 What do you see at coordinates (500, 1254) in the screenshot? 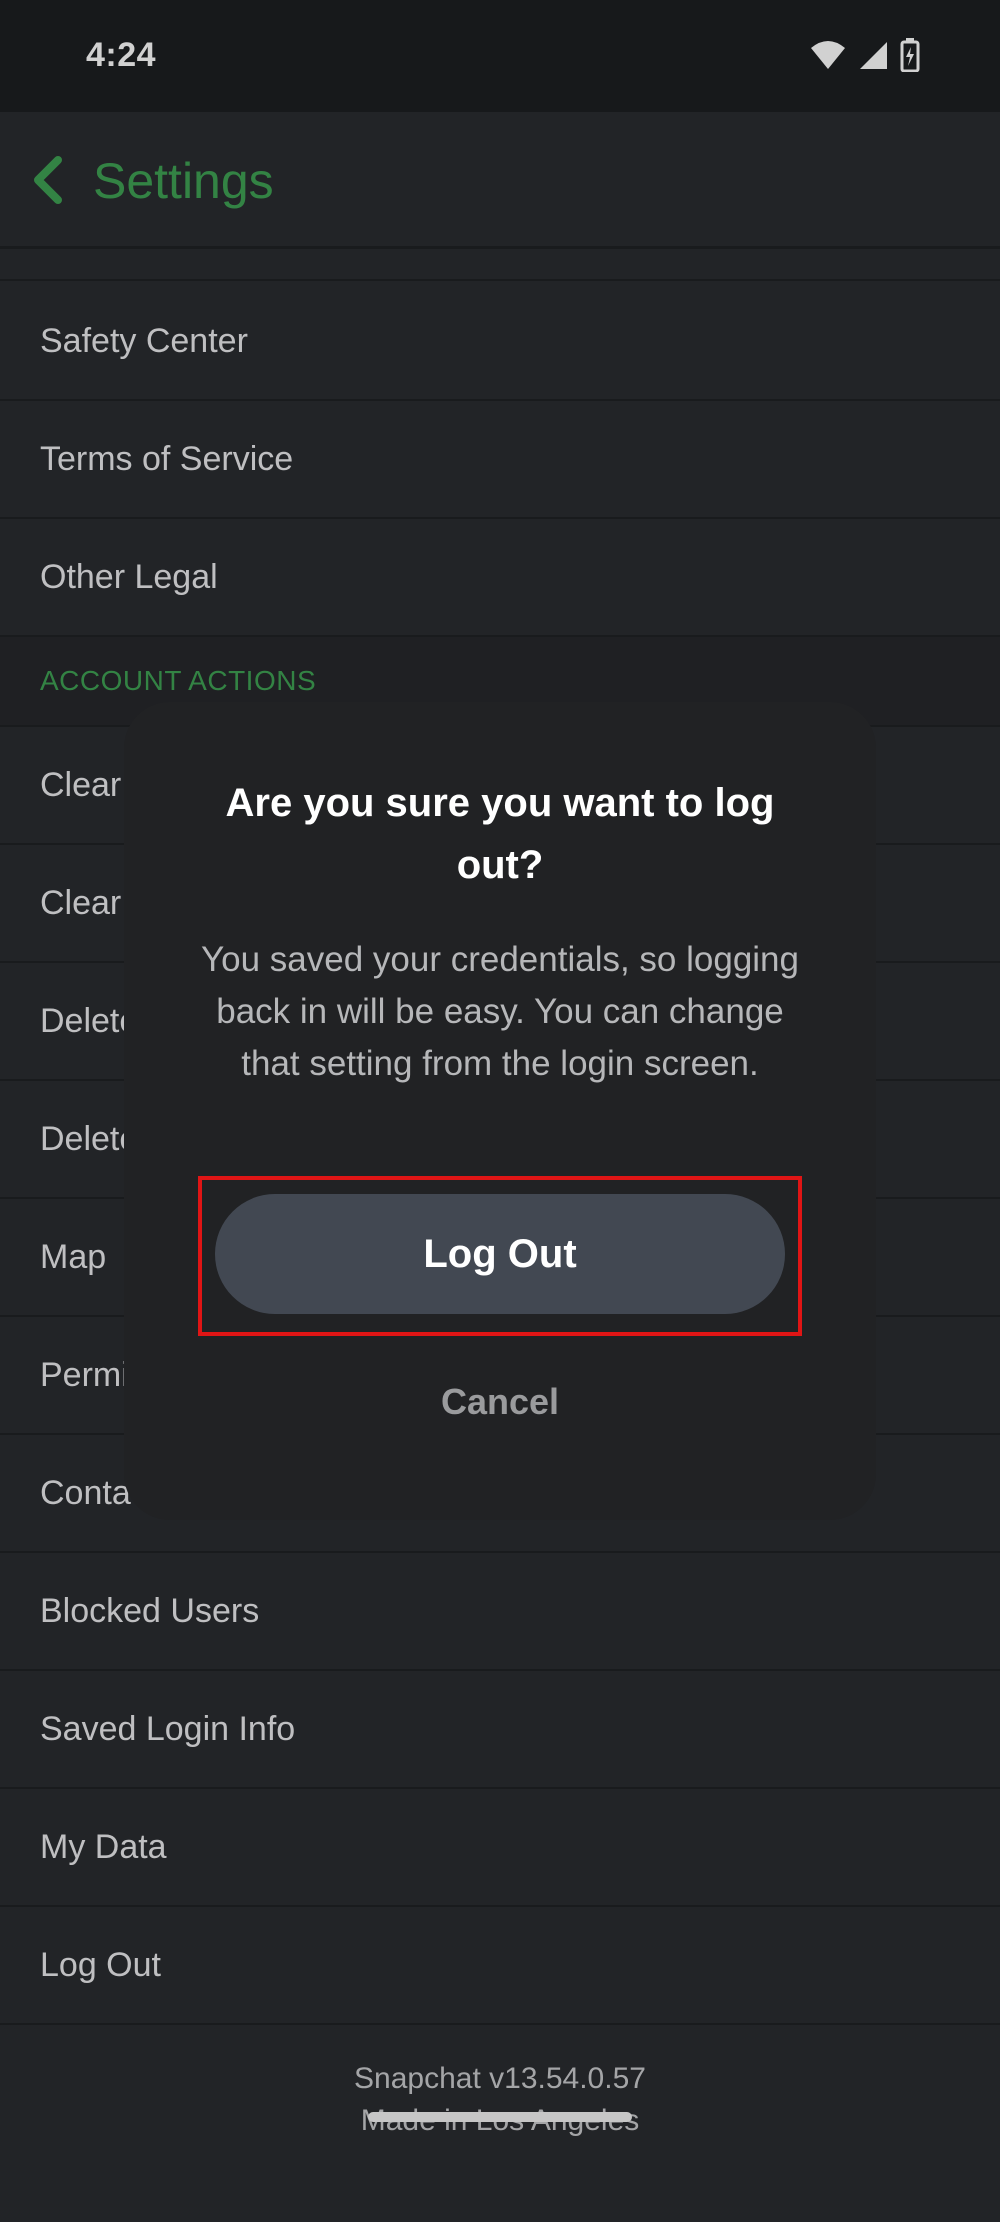
I see `log-out-button: Log Out` at bounding box center [500, 1254].